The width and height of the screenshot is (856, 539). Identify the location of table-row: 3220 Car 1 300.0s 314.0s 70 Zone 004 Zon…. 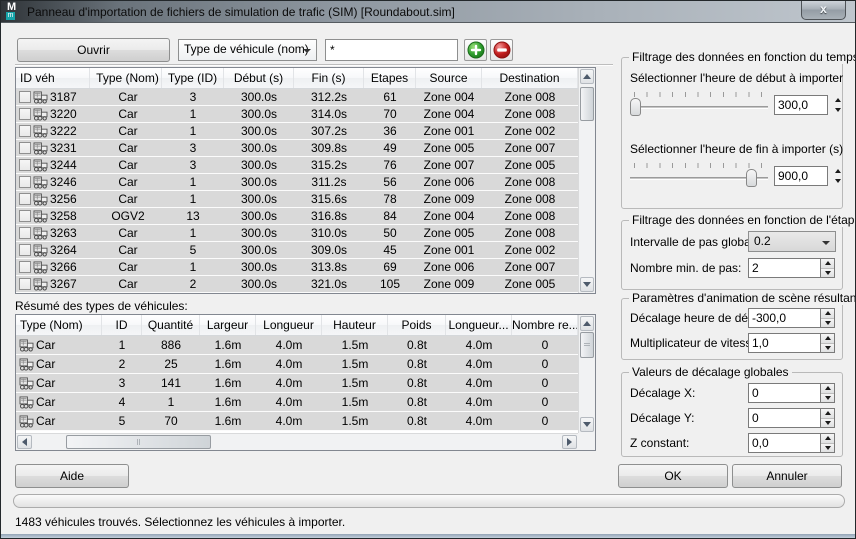
(305, 114).